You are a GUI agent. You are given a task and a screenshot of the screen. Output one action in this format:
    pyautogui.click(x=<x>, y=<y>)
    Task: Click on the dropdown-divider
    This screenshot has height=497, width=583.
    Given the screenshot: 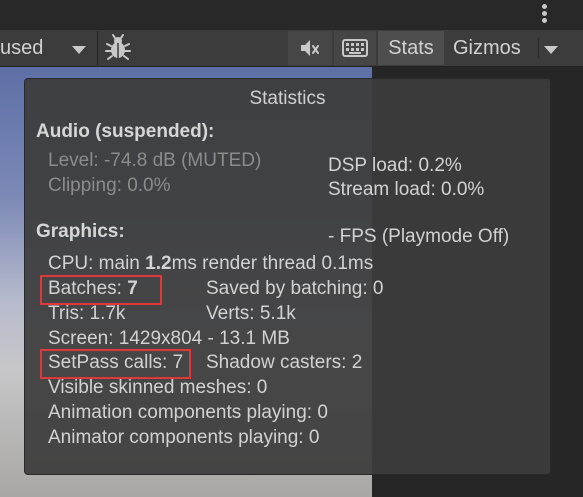 What is the action you would take?
    pyautogui.click(x=538, y=48)
    